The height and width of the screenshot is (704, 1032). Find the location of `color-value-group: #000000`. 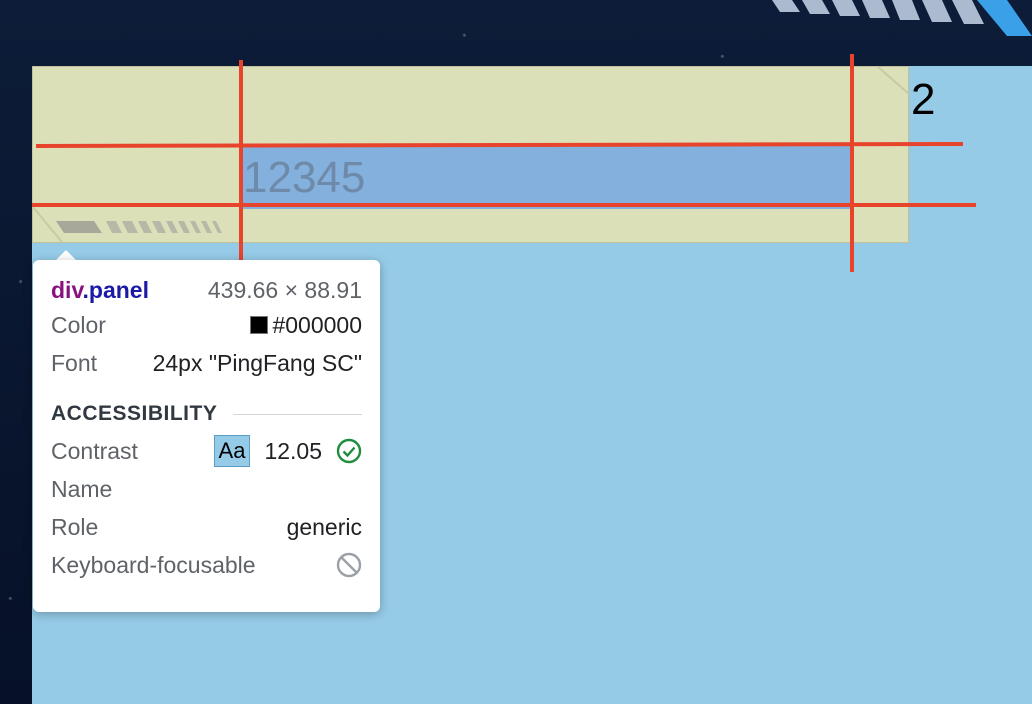

color-value-group: #000000 is located at coordinates (306, 325).